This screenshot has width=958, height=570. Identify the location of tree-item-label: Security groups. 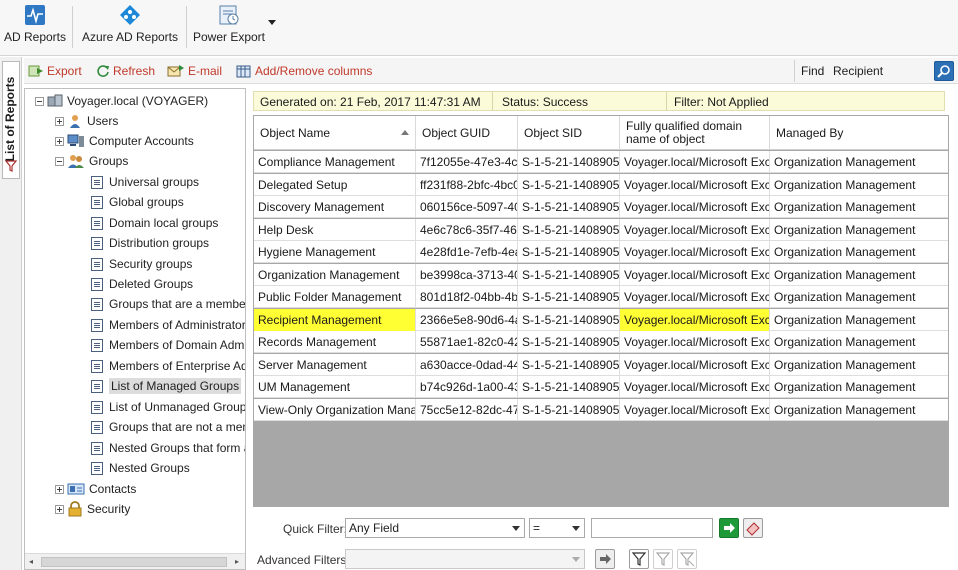
(151, 264).